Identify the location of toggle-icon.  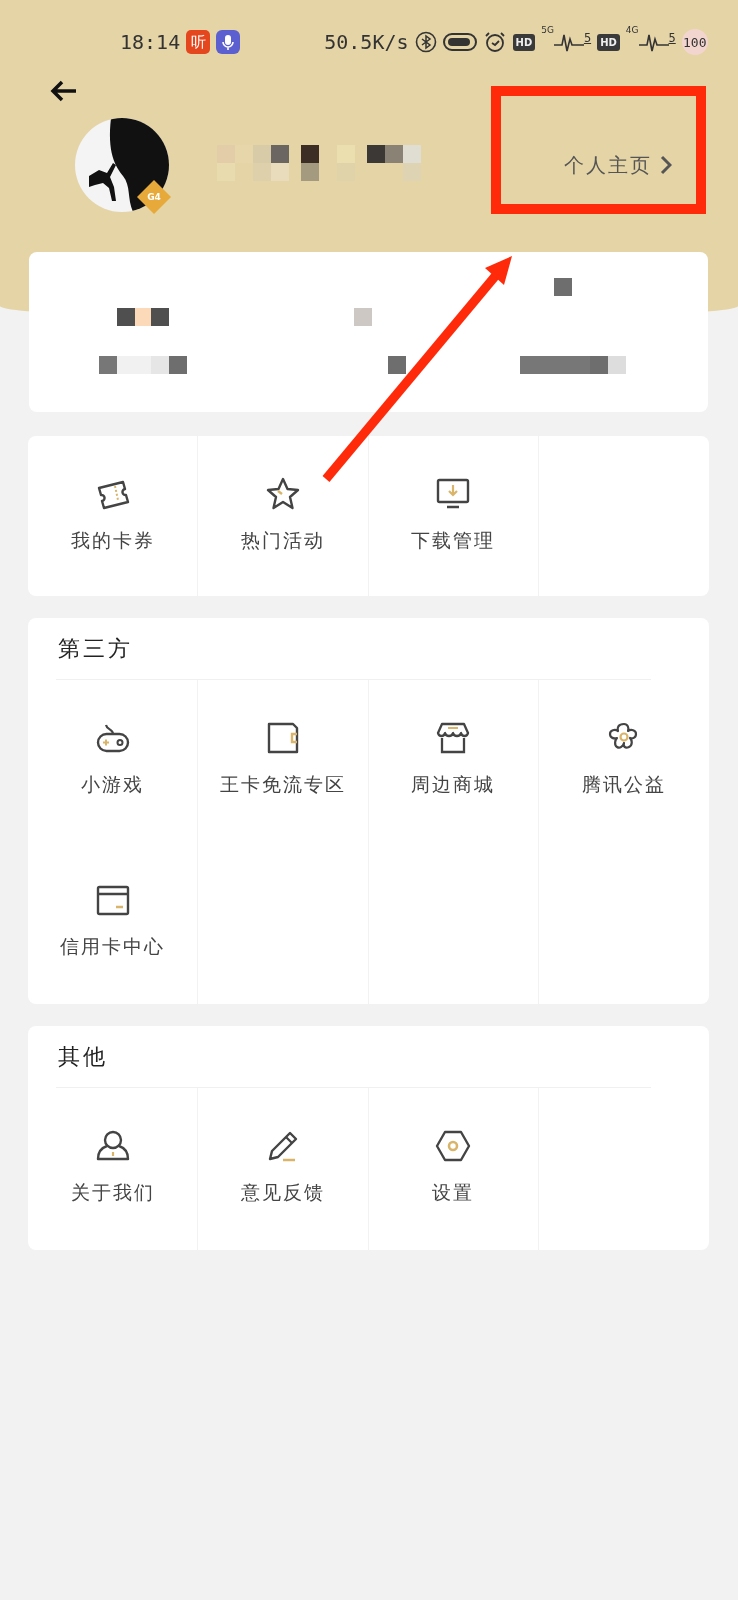
(459, 42).